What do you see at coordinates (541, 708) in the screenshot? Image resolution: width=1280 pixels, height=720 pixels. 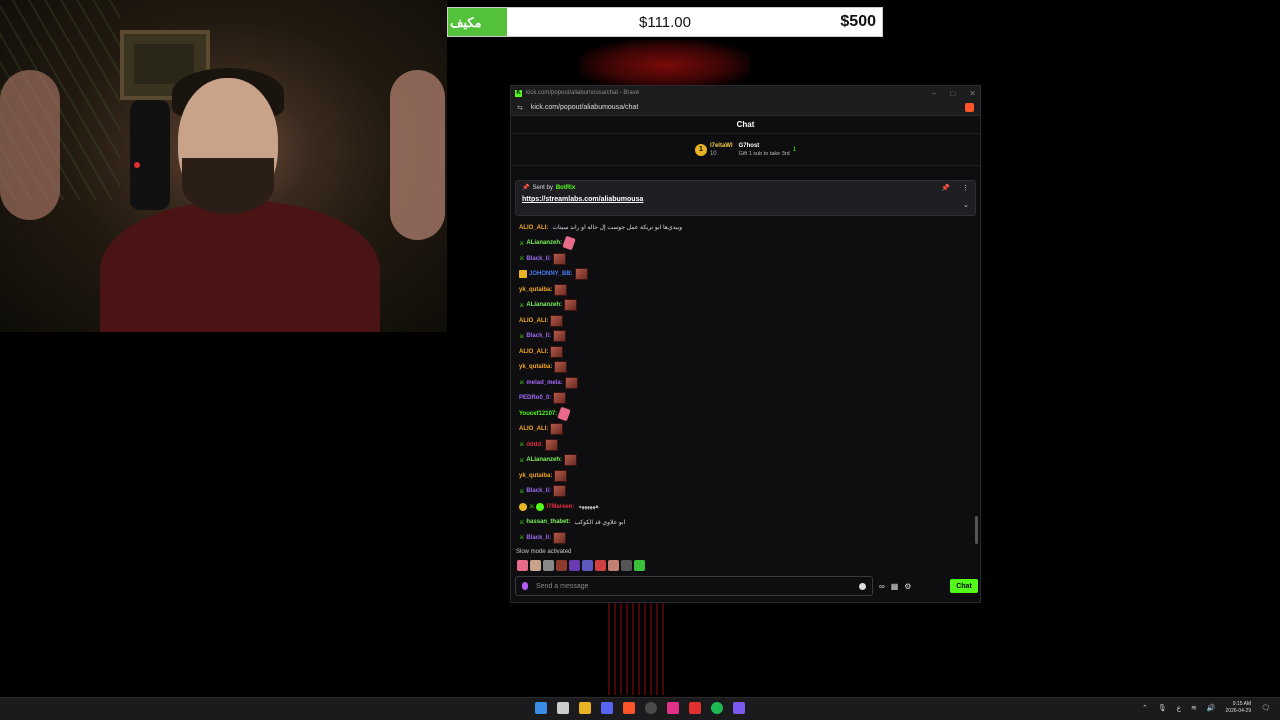 I see `start-icon` at bounding box center [541, 708].